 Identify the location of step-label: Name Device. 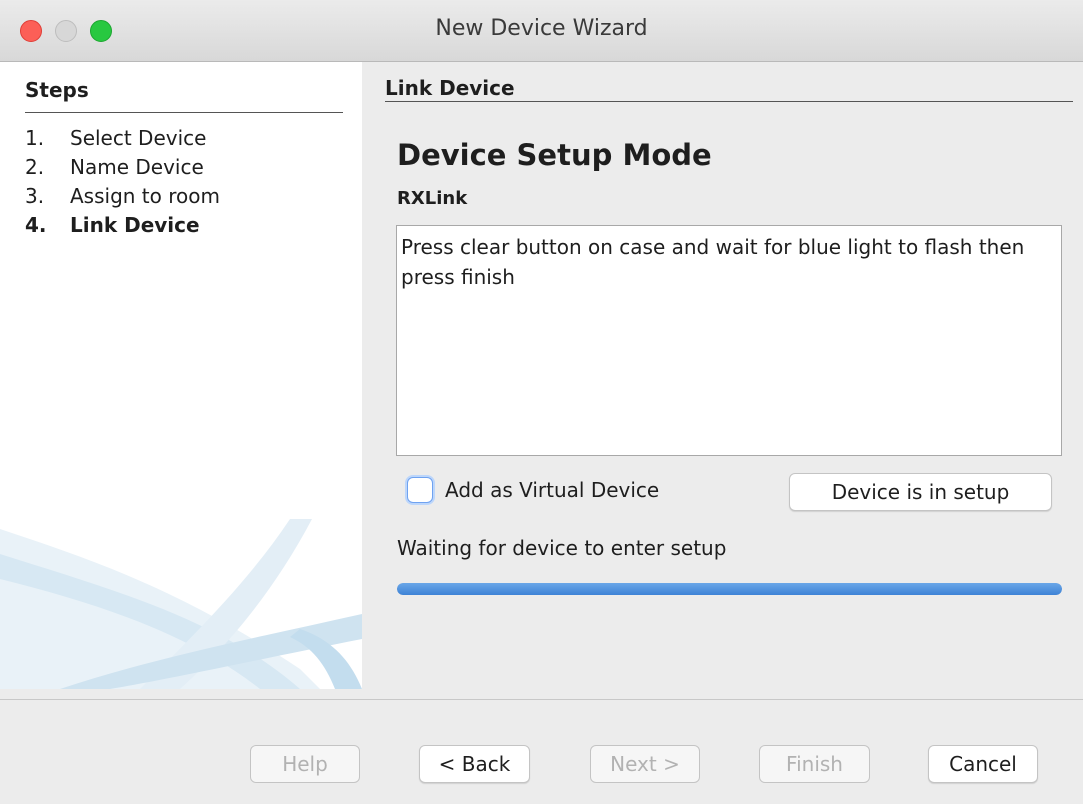
(137, 167).